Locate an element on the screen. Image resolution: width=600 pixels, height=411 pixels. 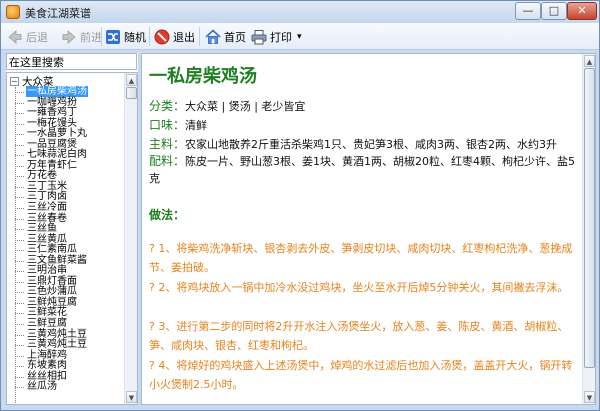
tree-item-label: 一咖喱鸡扮 is located at coordinates (52, 102).